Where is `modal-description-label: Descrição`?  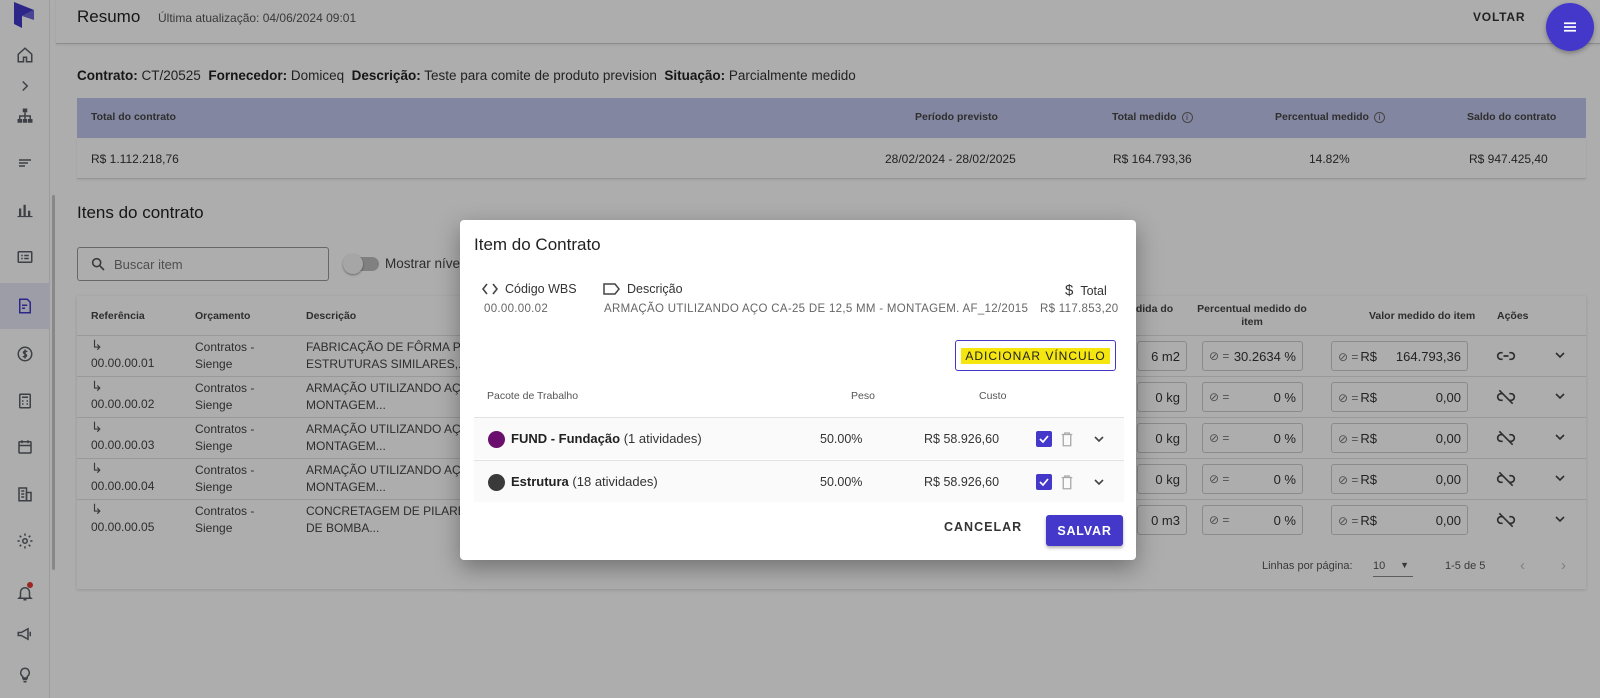
modal-description-label: Descrição is located at coordinates (655, 289).